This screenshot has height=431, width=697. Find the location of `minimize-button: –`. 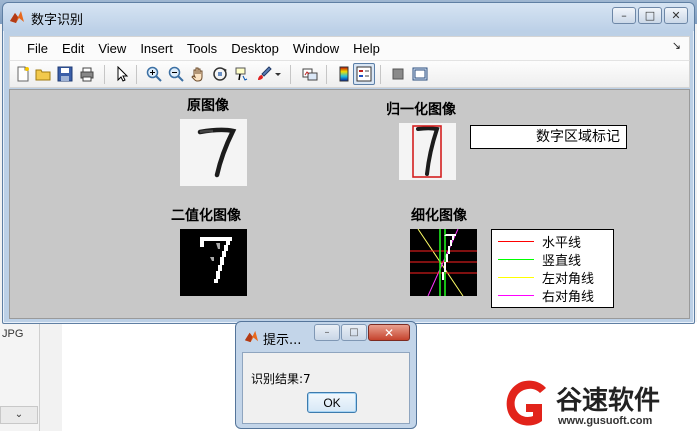

minimize-button: – is located at coordinates (624, 15).